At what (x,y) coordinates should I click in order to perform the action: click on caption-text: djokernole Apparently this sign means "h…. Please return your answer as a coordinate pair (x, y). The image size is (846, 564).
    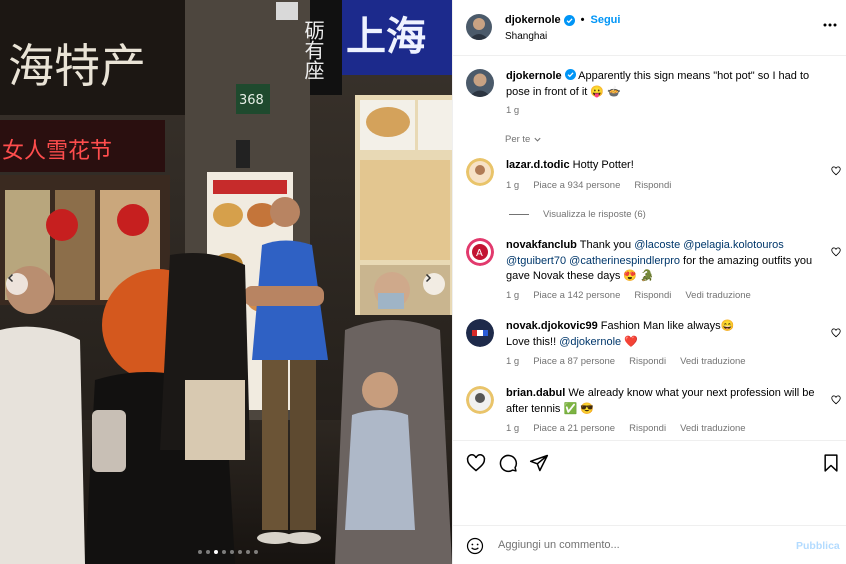
    Looking at the image, I should click on (665, 84).